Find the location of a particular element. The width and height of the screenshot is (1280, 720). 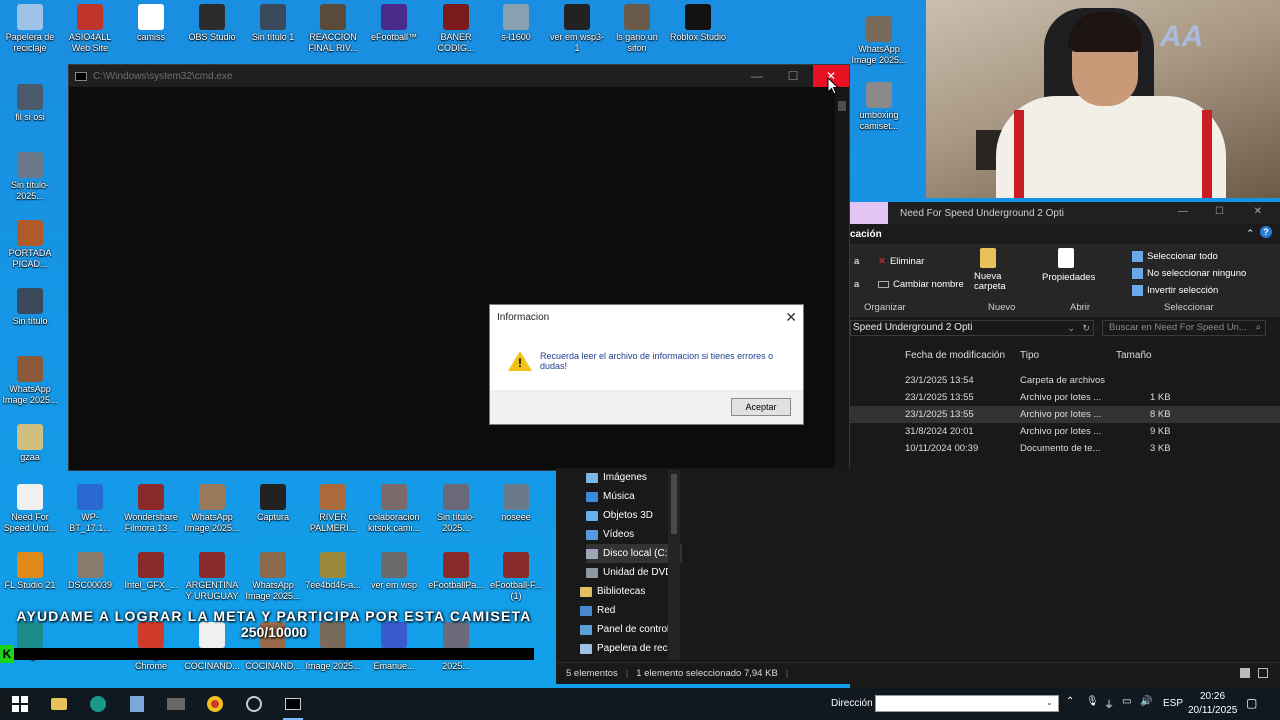

file-row: 10/11/2024 00:39 Documento de te... 3 KB is located at coordinates (1065, 448).